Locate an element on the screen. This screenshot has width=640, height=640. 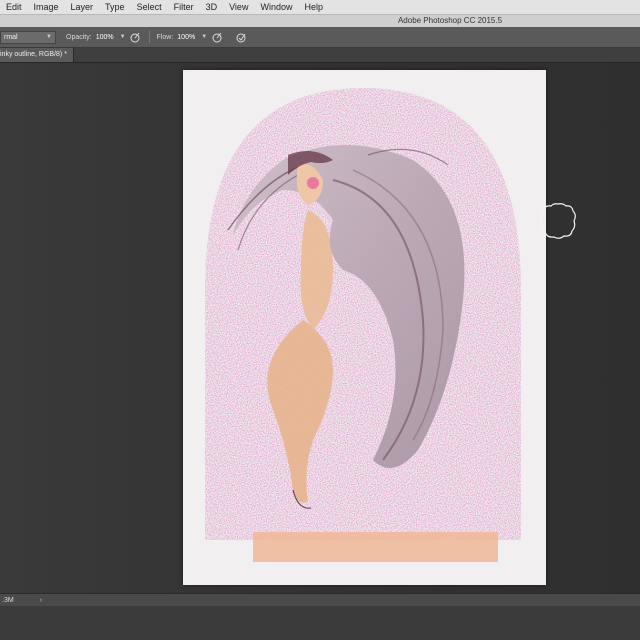
status-bar: .3M › is located at coordinates (320, 599).